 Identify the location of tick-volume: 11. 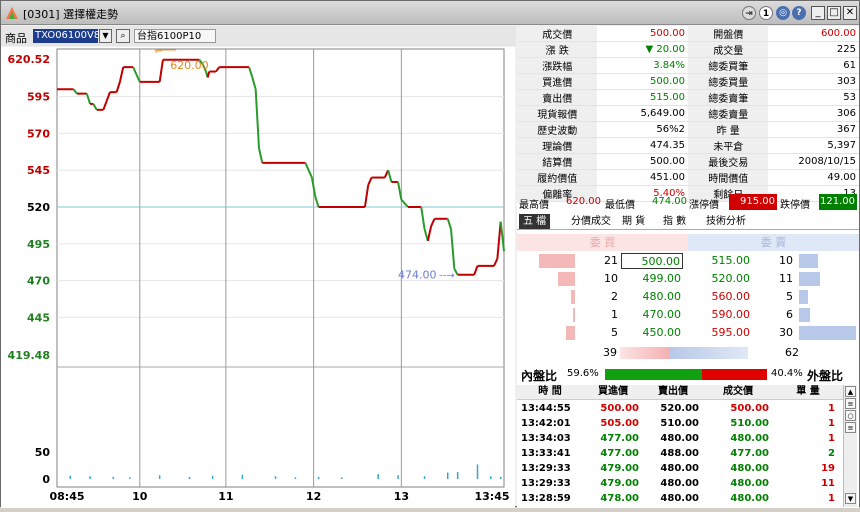
(828, 483).